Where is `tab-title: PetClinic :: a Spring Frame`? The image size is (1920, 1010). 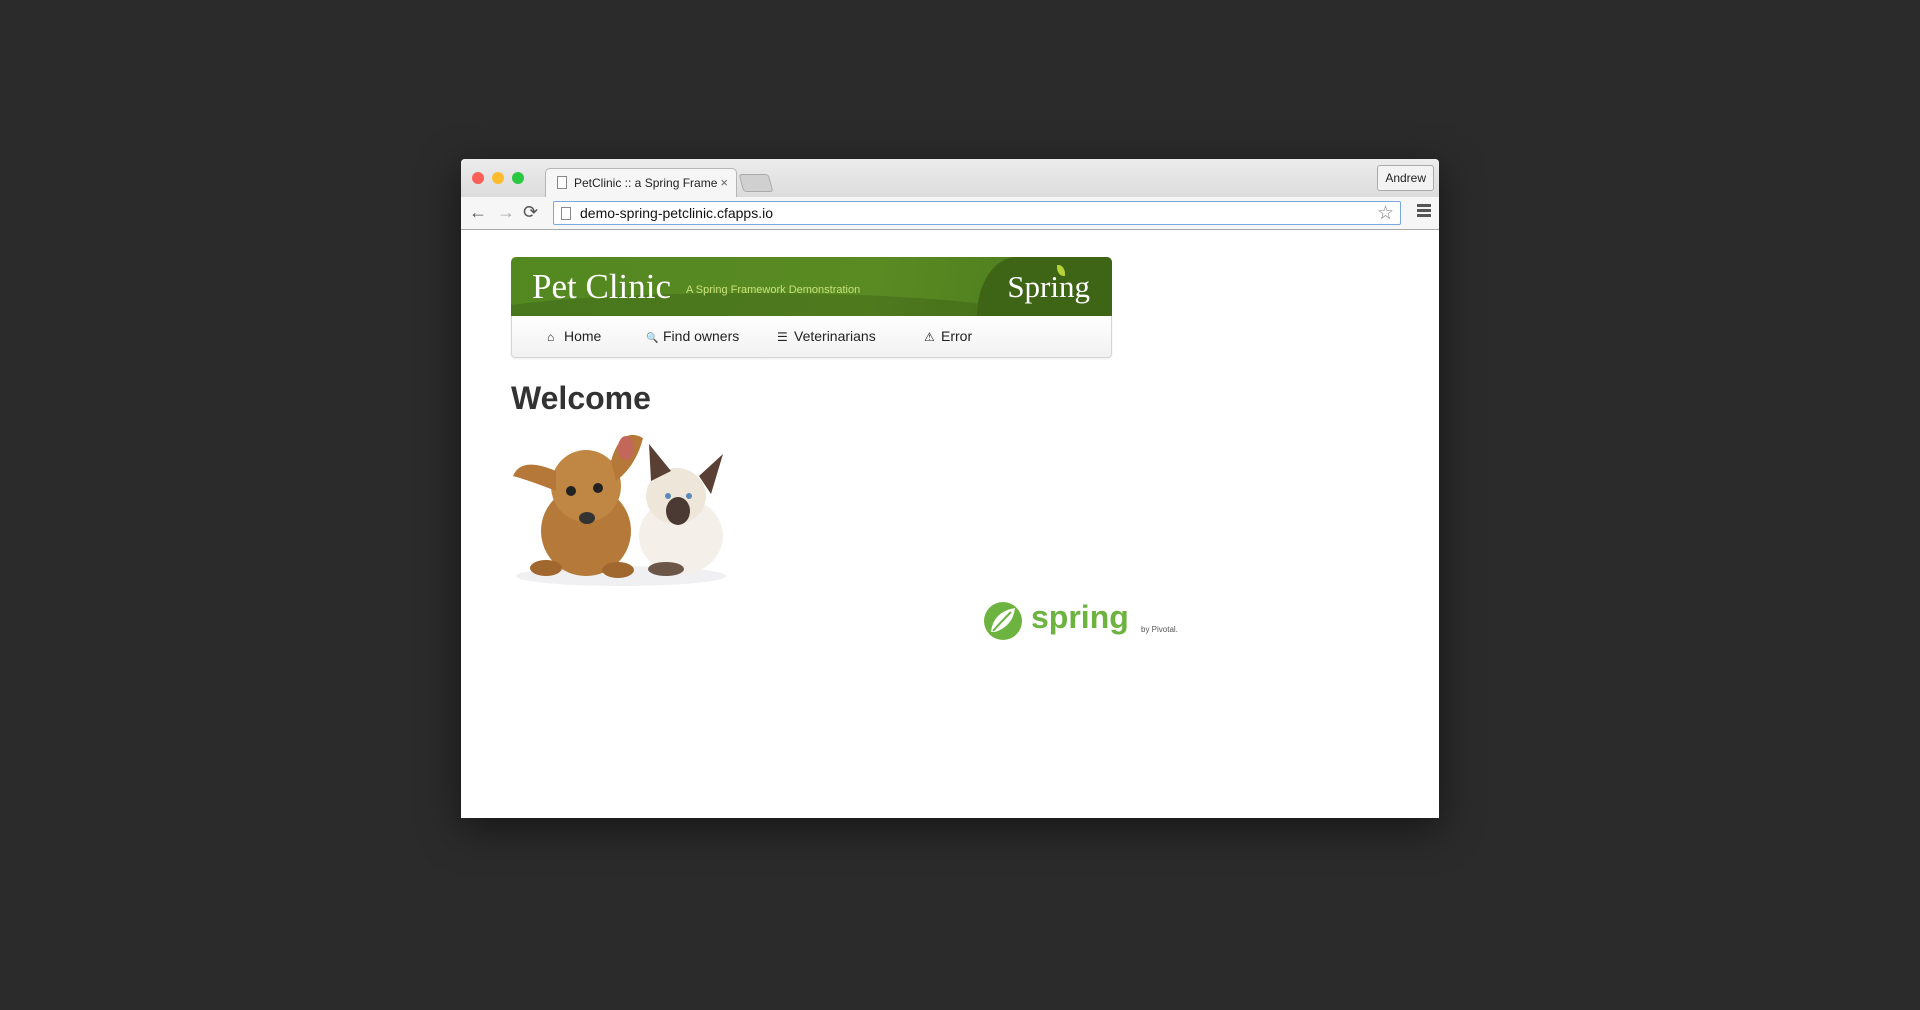
tab-title: PetClinic :: a Spring Frame is located at coordinates (646, 183).